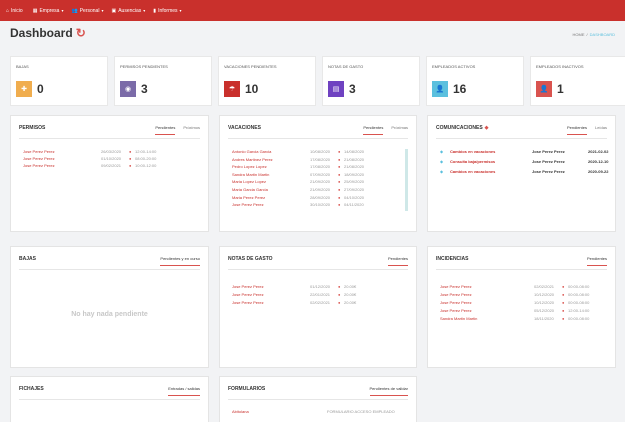  What do you see at coordinates (32, 128) in the screenshot?
I see `panel-title: PERMISOS` at bounding box center [32, 128].